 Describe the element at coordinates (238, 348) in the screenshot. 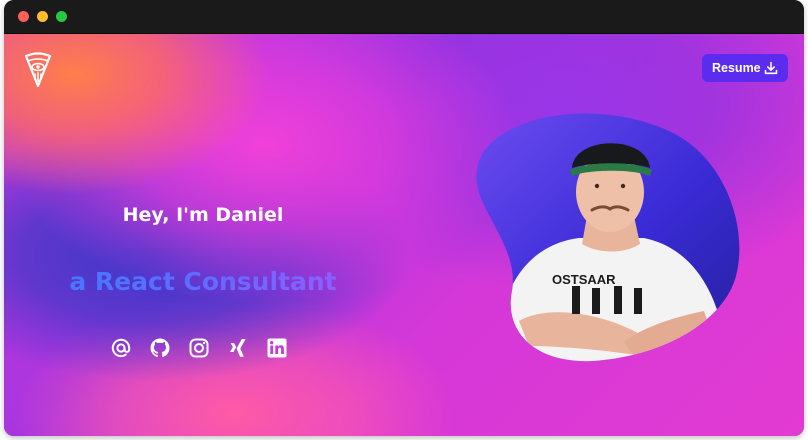

I see `xing-icon` at that location.